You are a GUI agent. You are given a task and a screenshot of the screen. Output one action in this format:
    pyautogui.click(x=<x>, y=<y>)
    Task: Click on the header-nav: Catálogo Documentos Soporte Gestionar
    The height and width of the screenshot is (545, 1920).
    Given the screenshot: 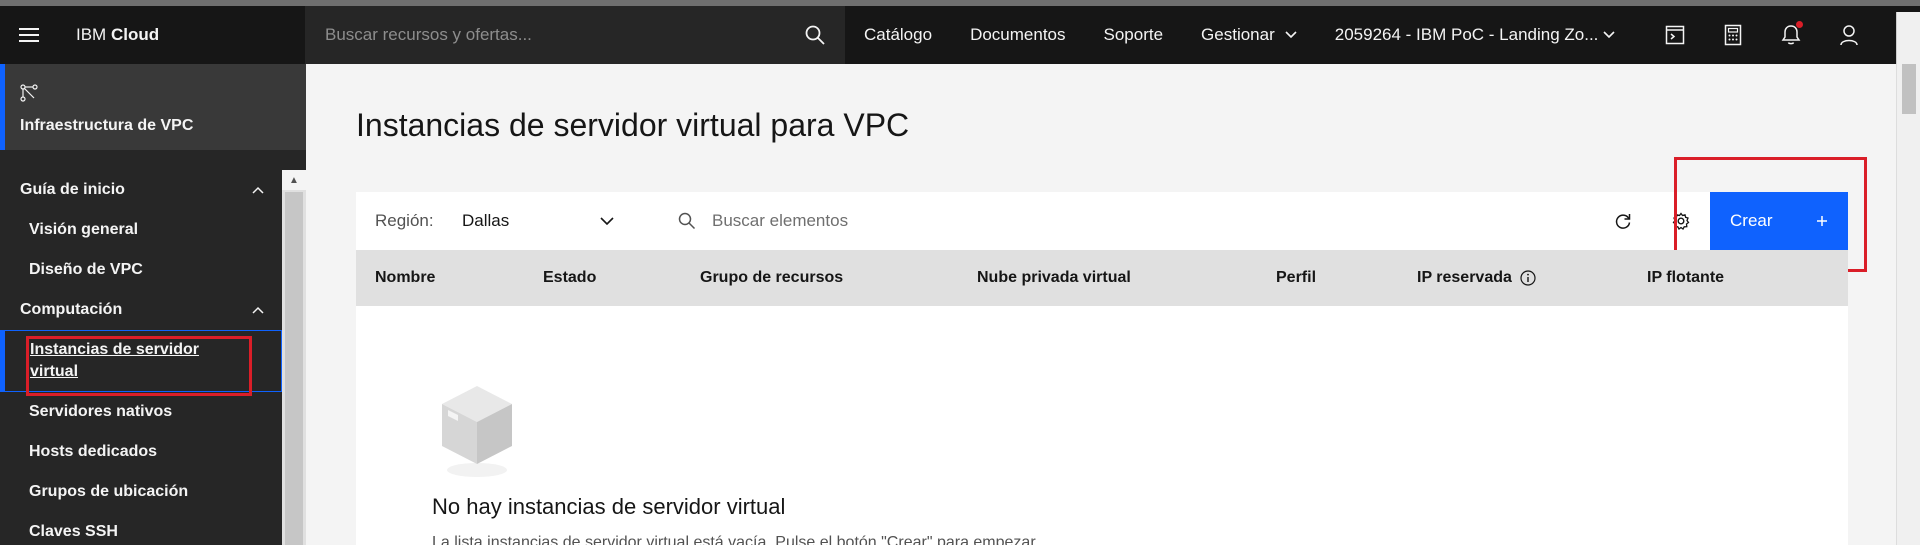 What is the action you would take?
    pyautogui.click(x=1080, y=35)
    